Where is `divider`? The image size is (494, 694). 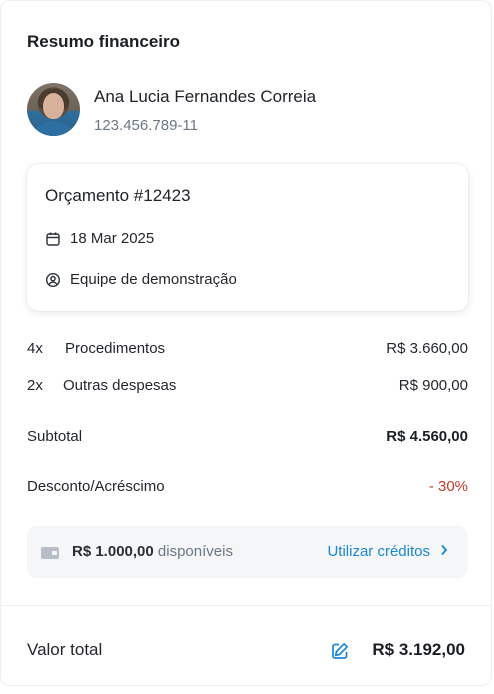
divider is located at coordinates (246, 605).